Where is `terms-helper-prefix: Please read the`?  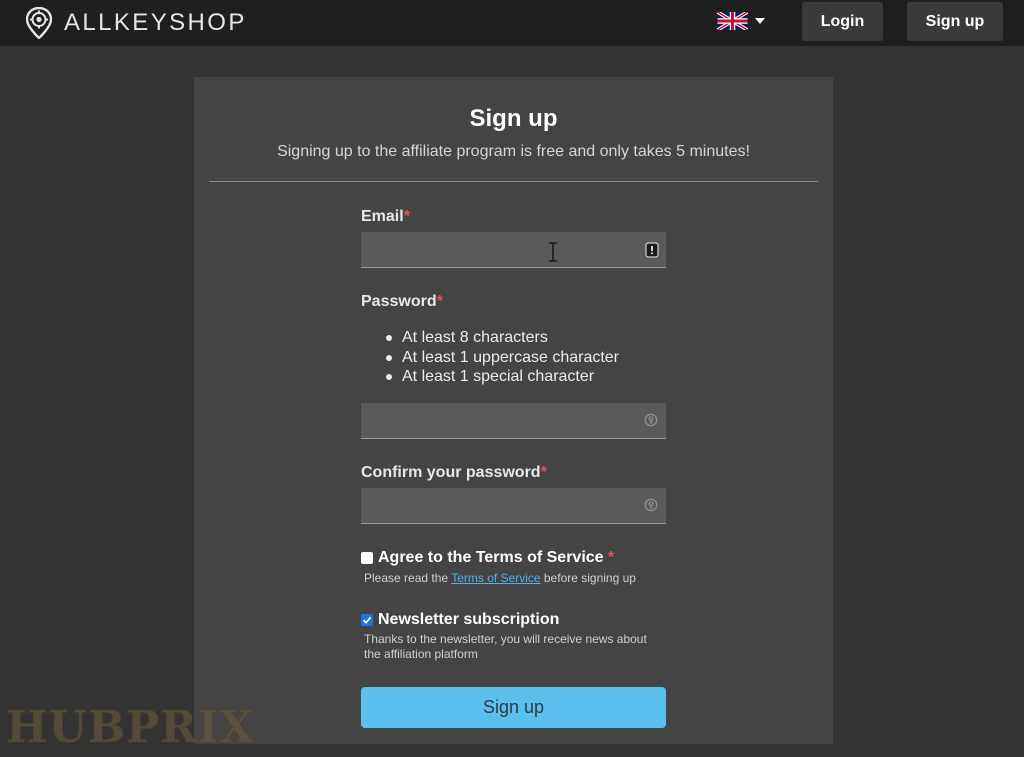
terms-helper-prefix: Please read the is located at coordinates (408, 578).